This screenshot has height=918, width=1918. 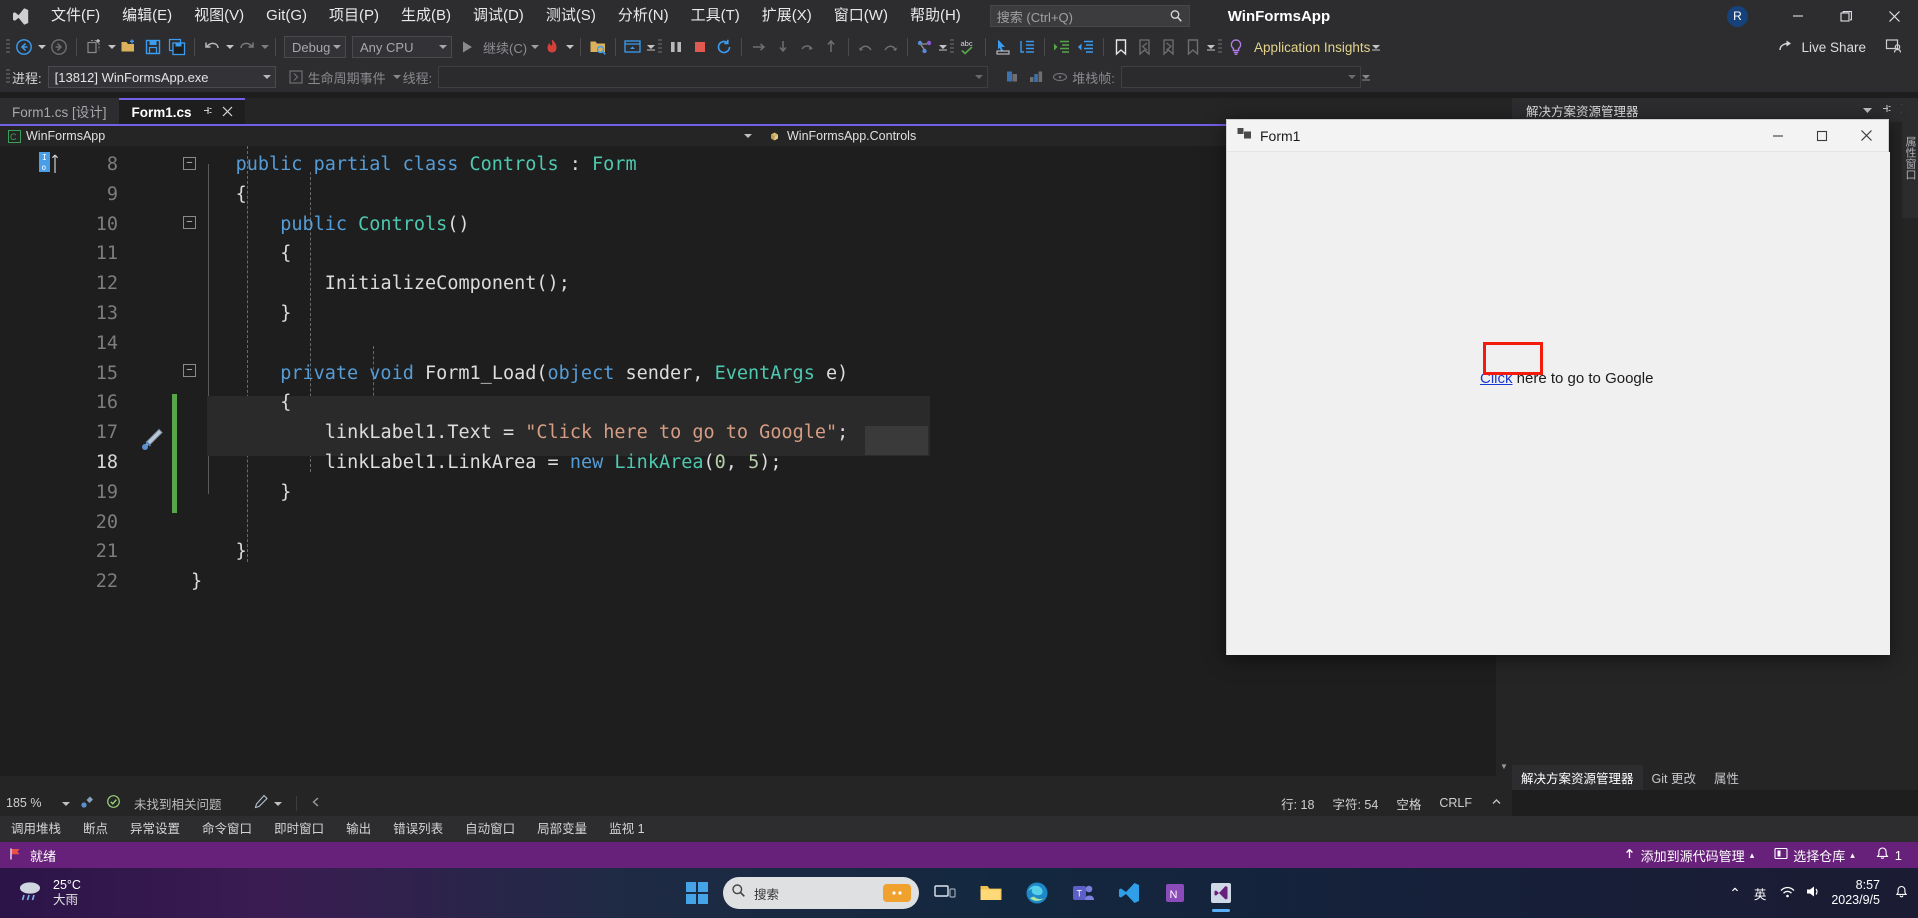 I want to click on stack-frame-select, so click(x=1240, y=77).